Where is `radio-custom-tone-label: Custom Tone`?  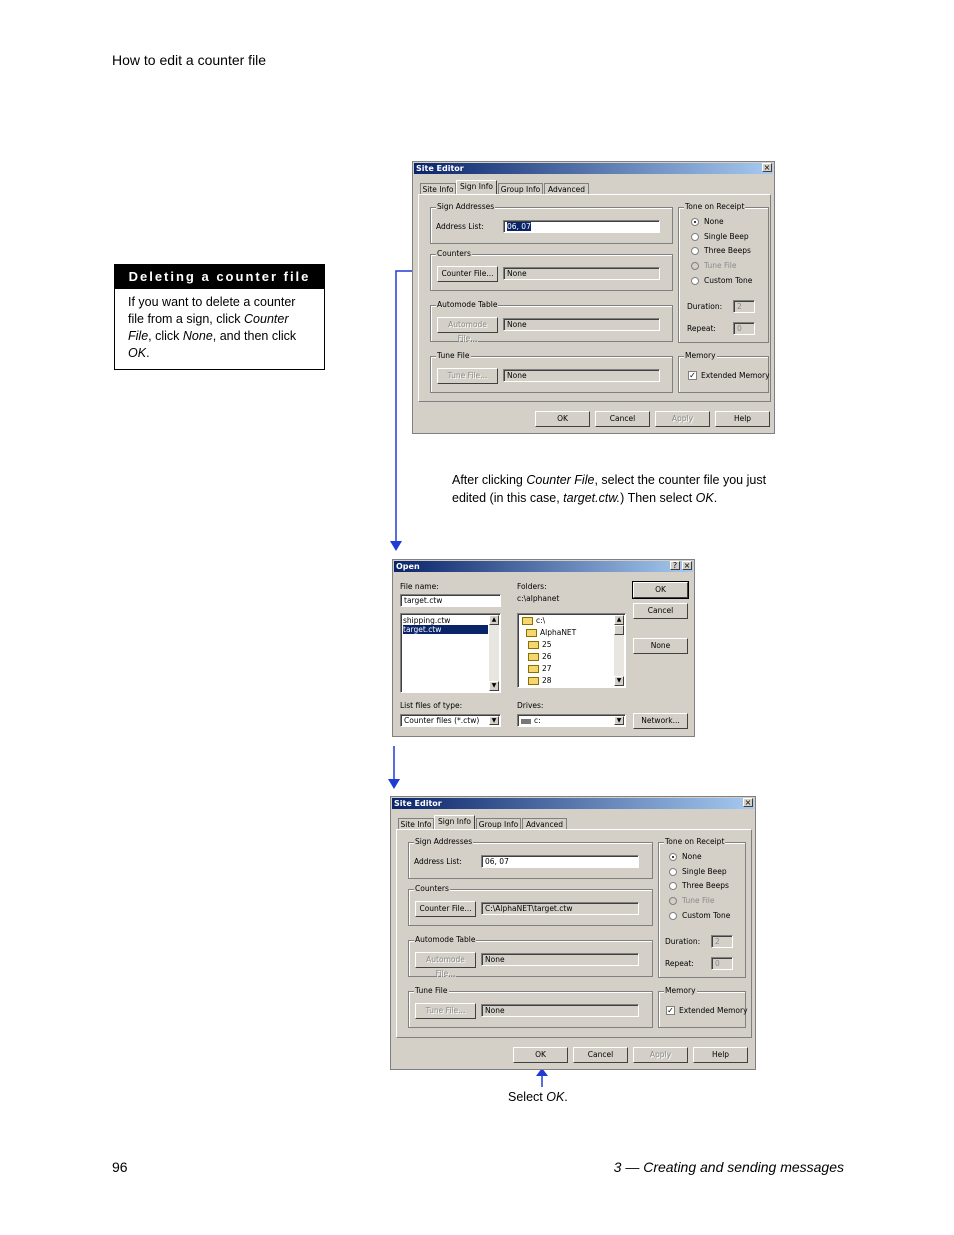 radio-custom-tone-label: Custom Tone is located at coordinates (706, 915).